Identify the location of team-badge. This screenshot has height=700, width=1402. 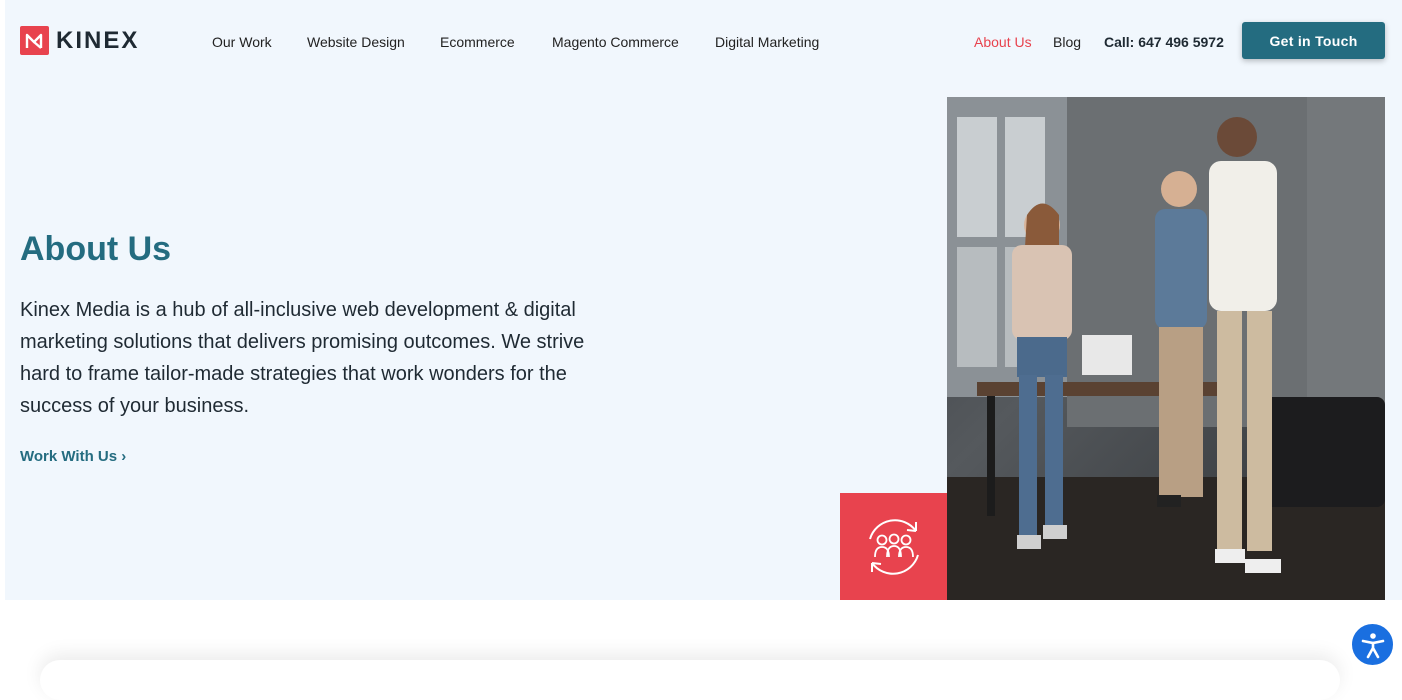
(893, 546).